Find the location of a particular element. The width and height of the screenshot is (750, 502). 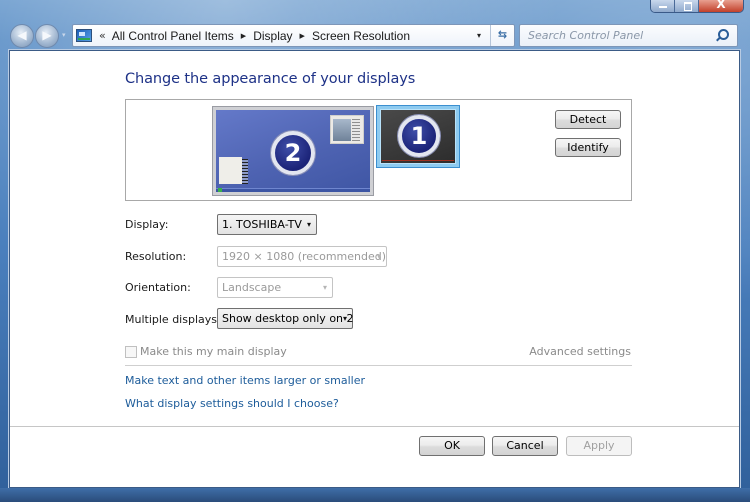

page-title: Change the appearance of your displays is located at coordinates (270, 79).